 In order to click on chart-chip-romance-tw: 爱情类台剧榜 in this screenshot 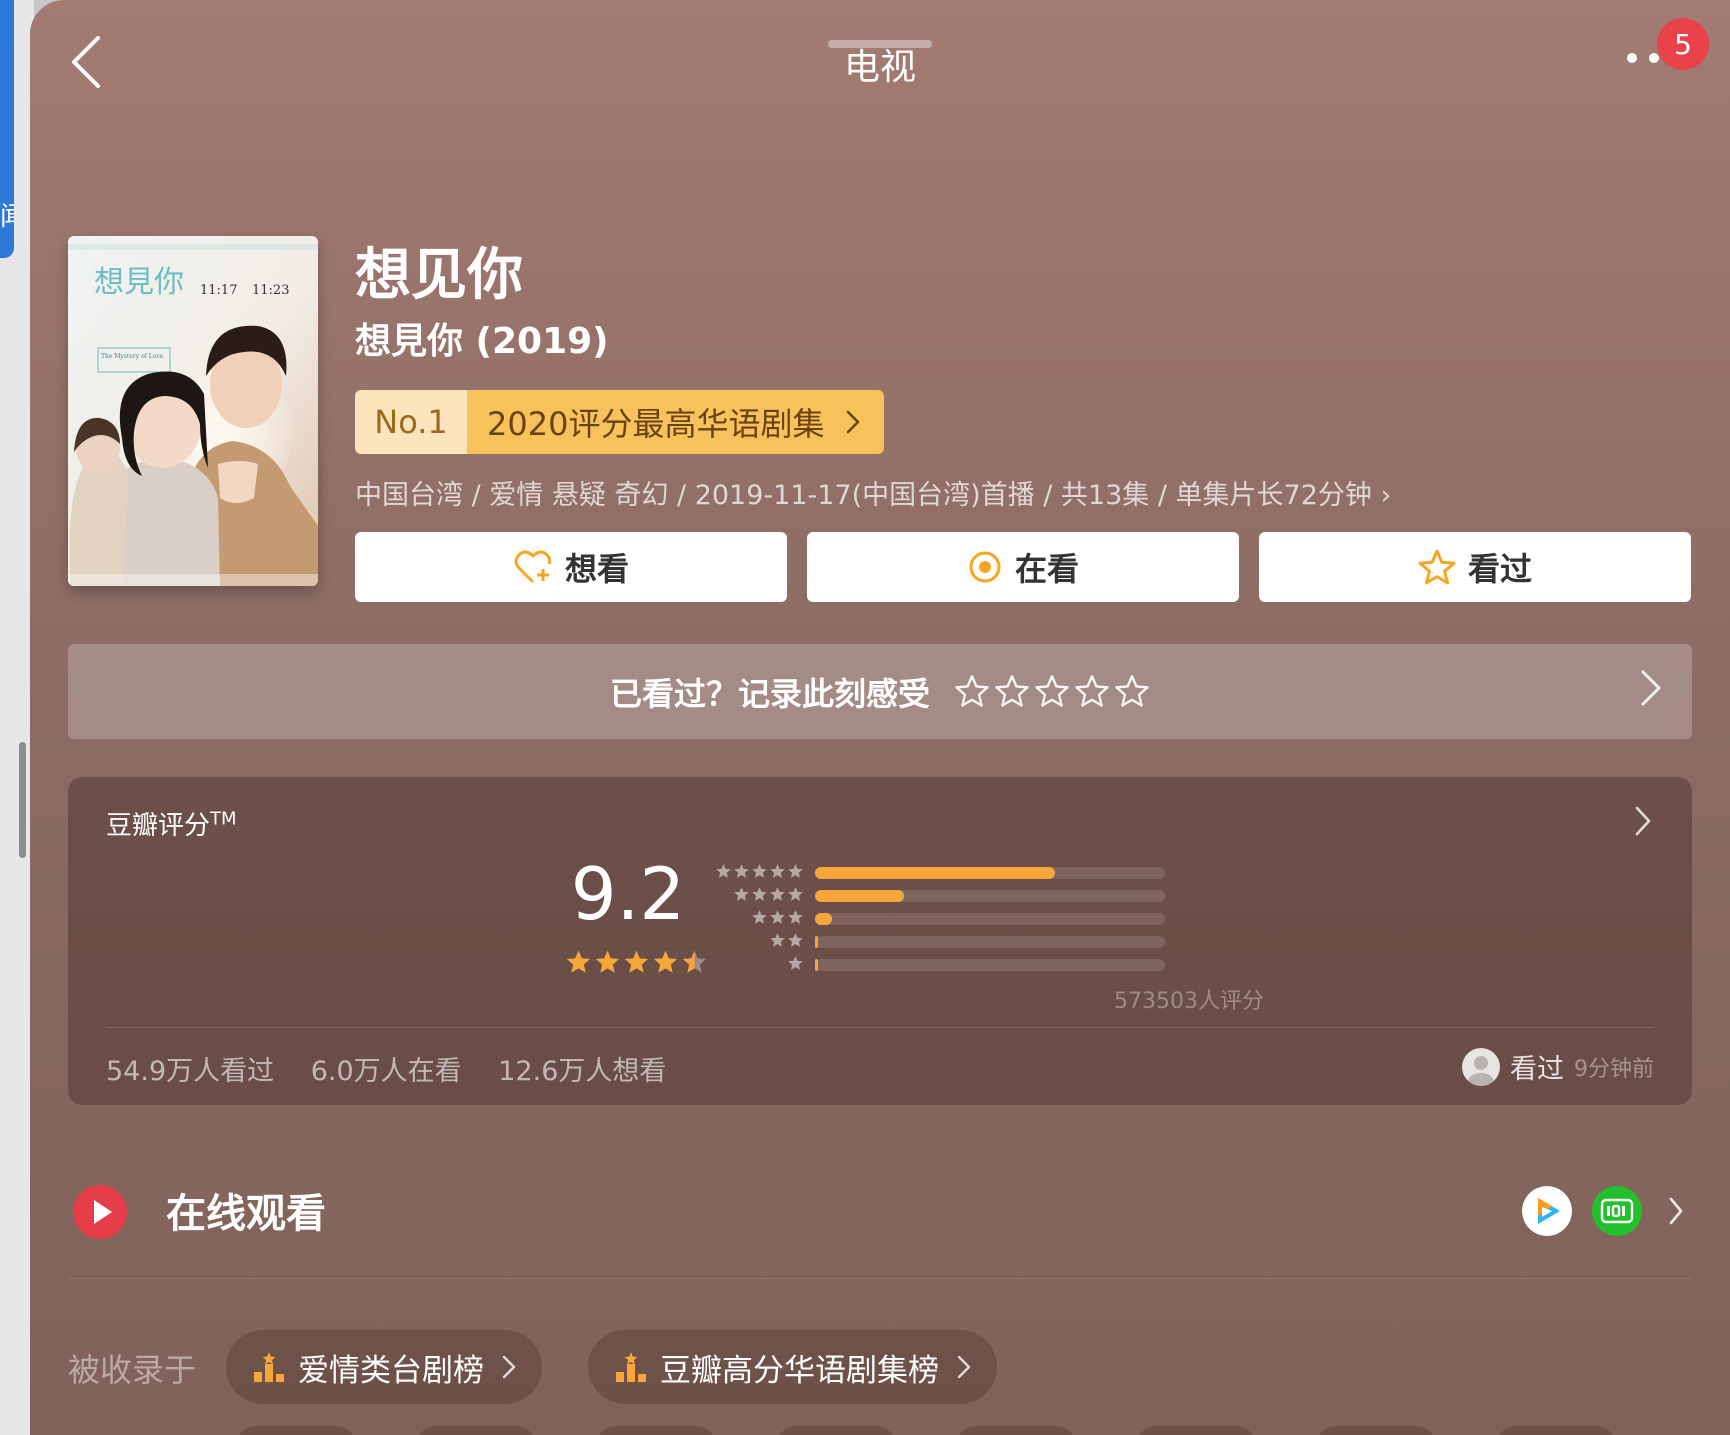, I will do `click(384, 1367)`.